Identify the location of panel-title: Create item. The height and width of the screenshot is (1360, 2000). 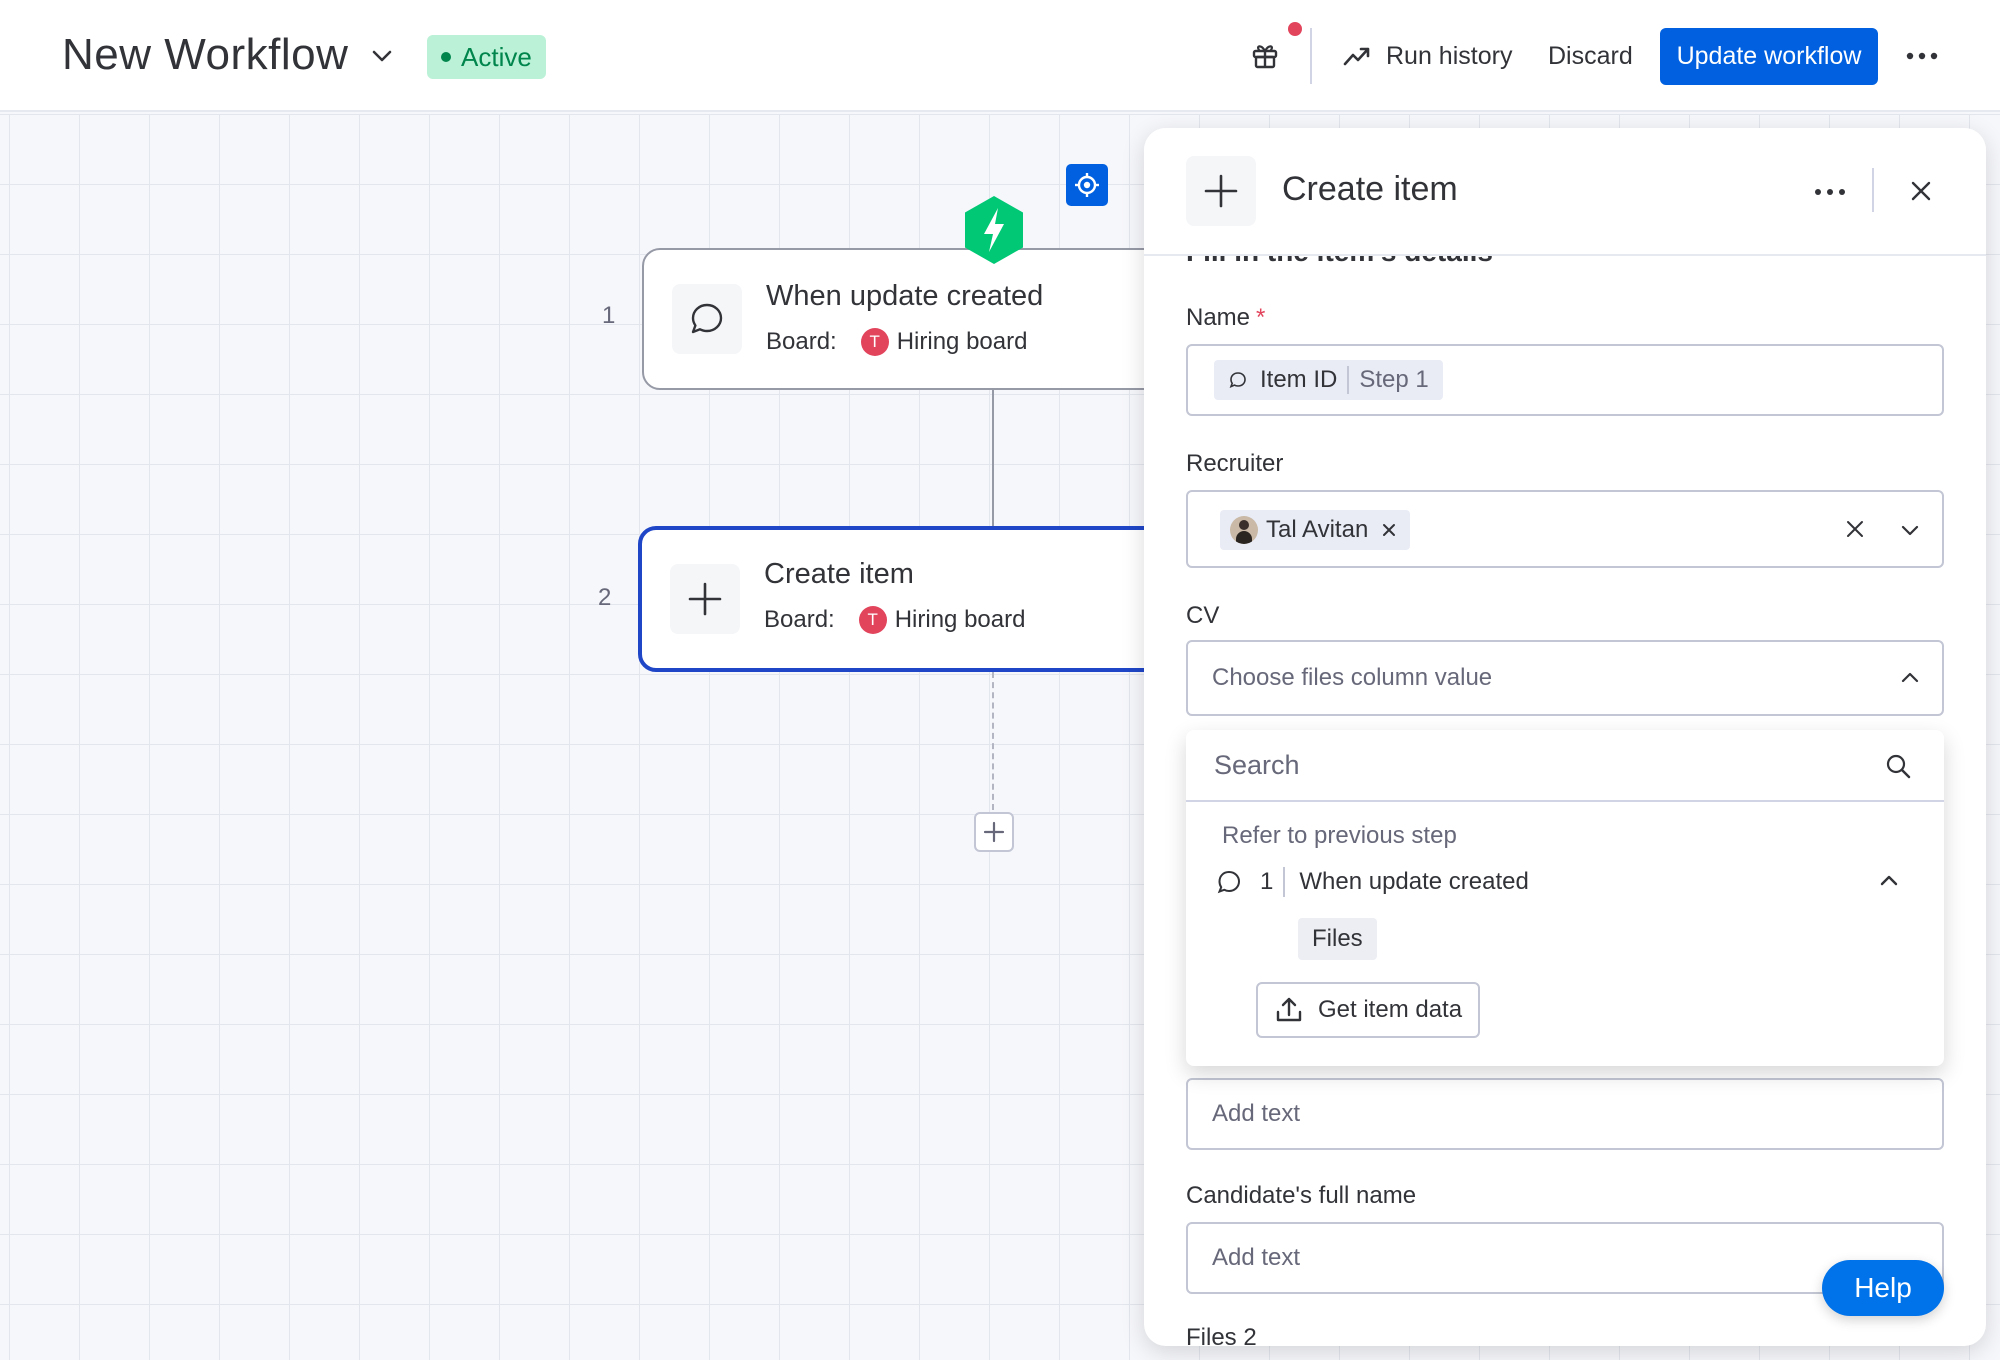
(1370, 189).